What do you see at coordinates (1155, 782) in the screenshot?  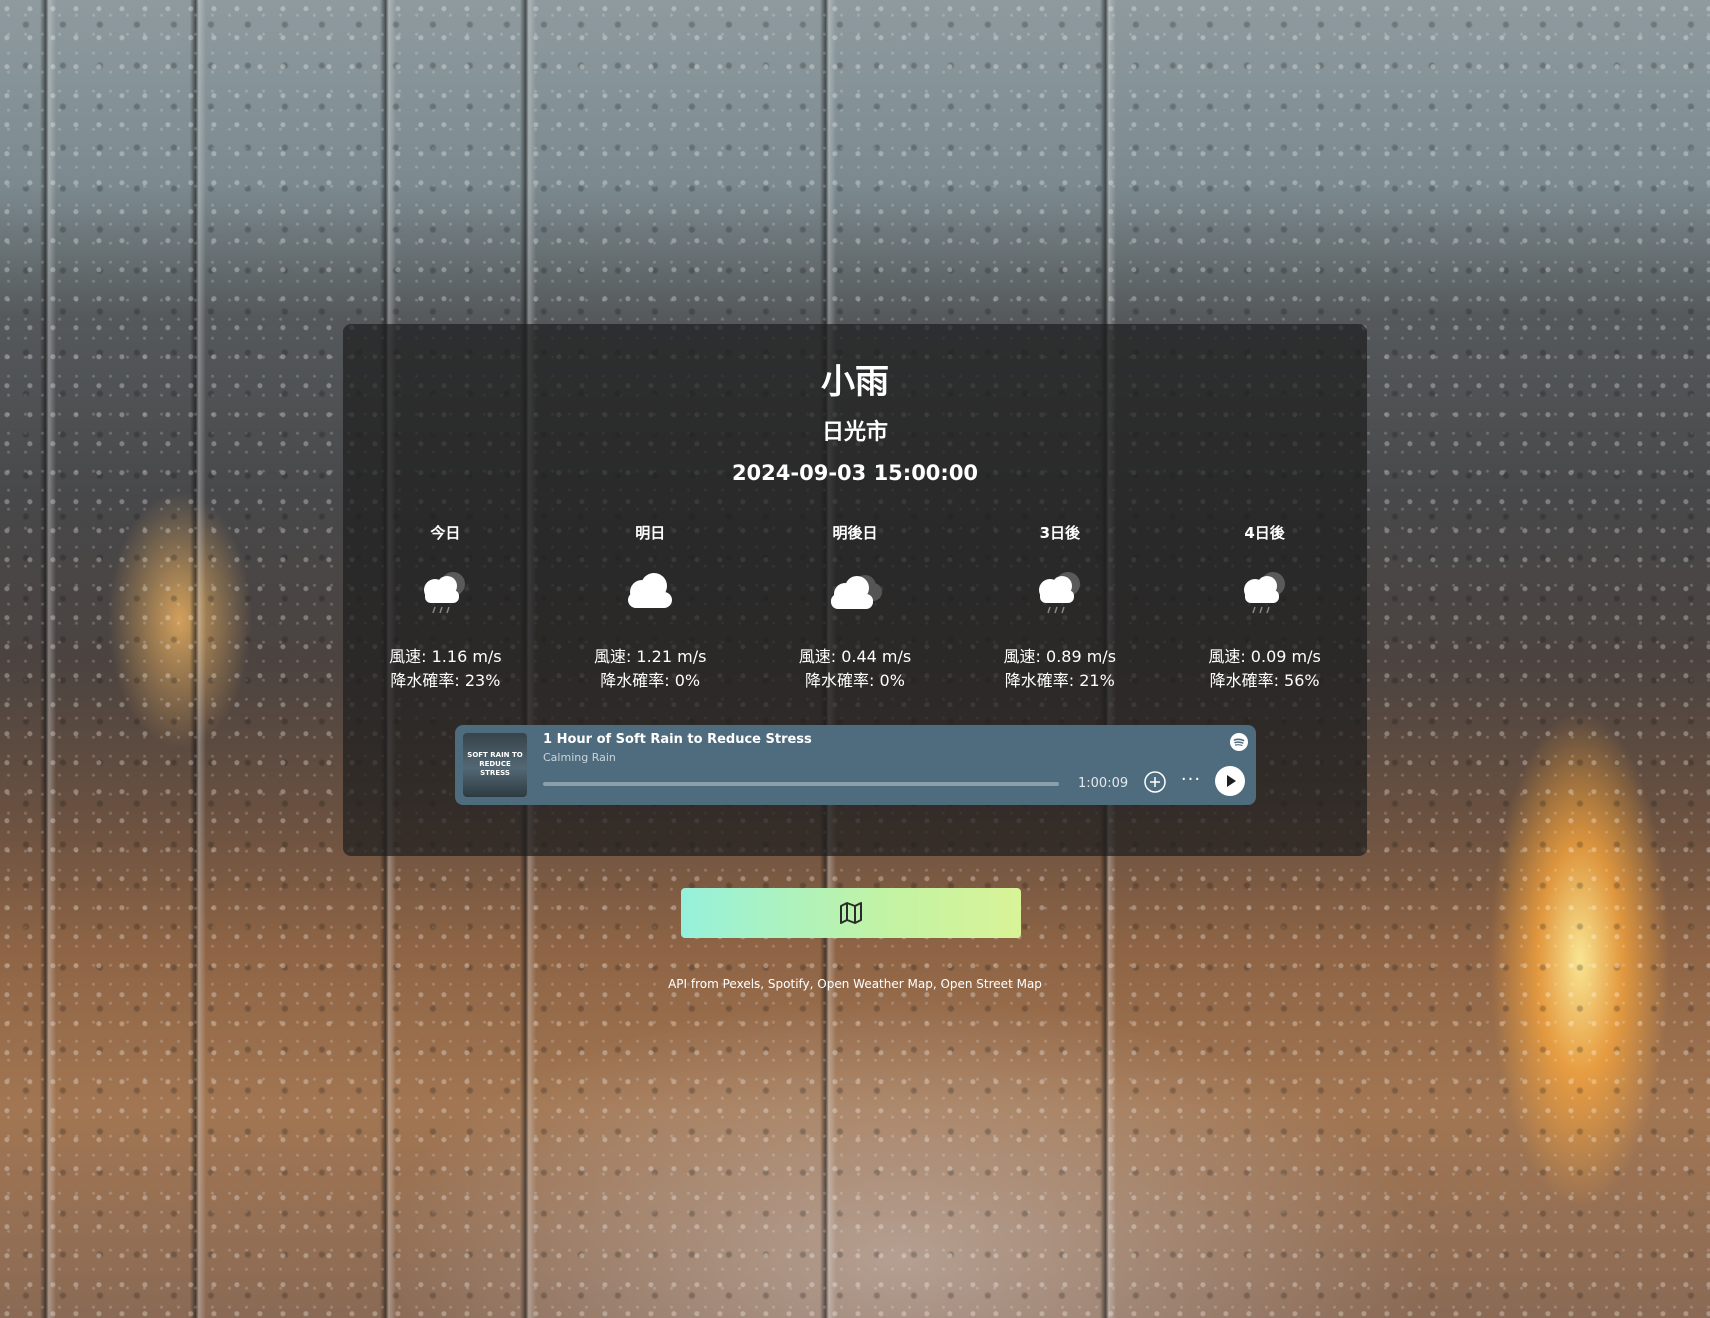 I see `add-to-library-icon` at bounding box center [1155, 782].